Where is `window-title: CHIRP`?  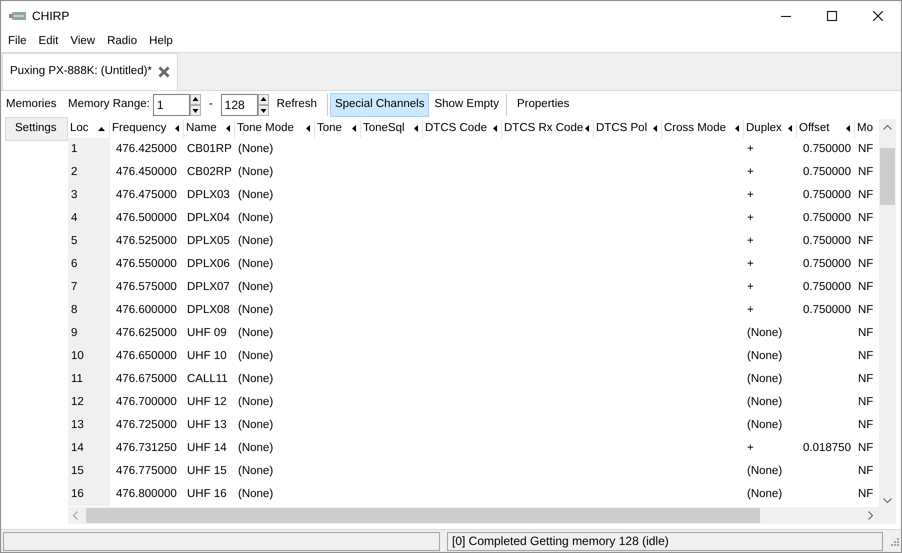 window-title: CHIRP is located at coordinates (51, 16).